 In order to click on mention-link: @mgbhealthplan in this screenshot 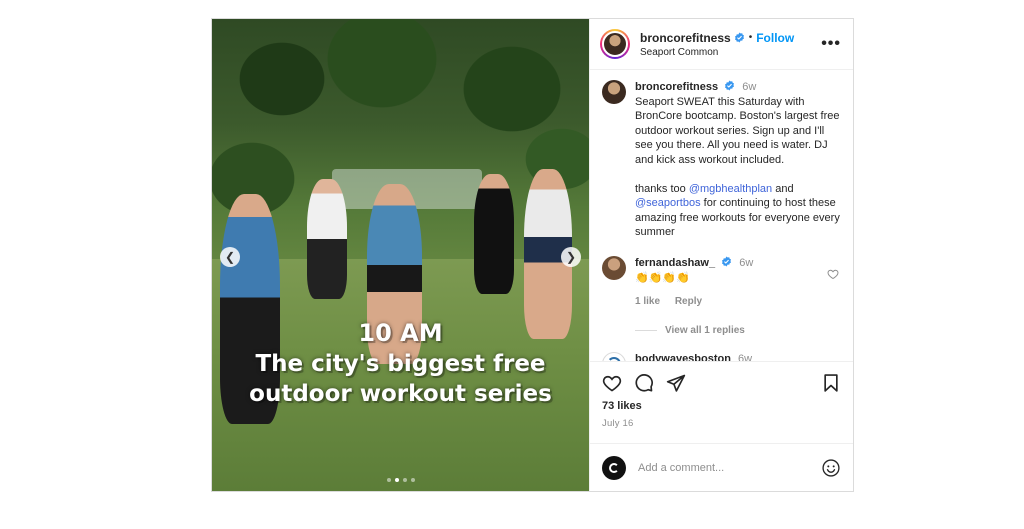, I will do `click(730, 189)`.